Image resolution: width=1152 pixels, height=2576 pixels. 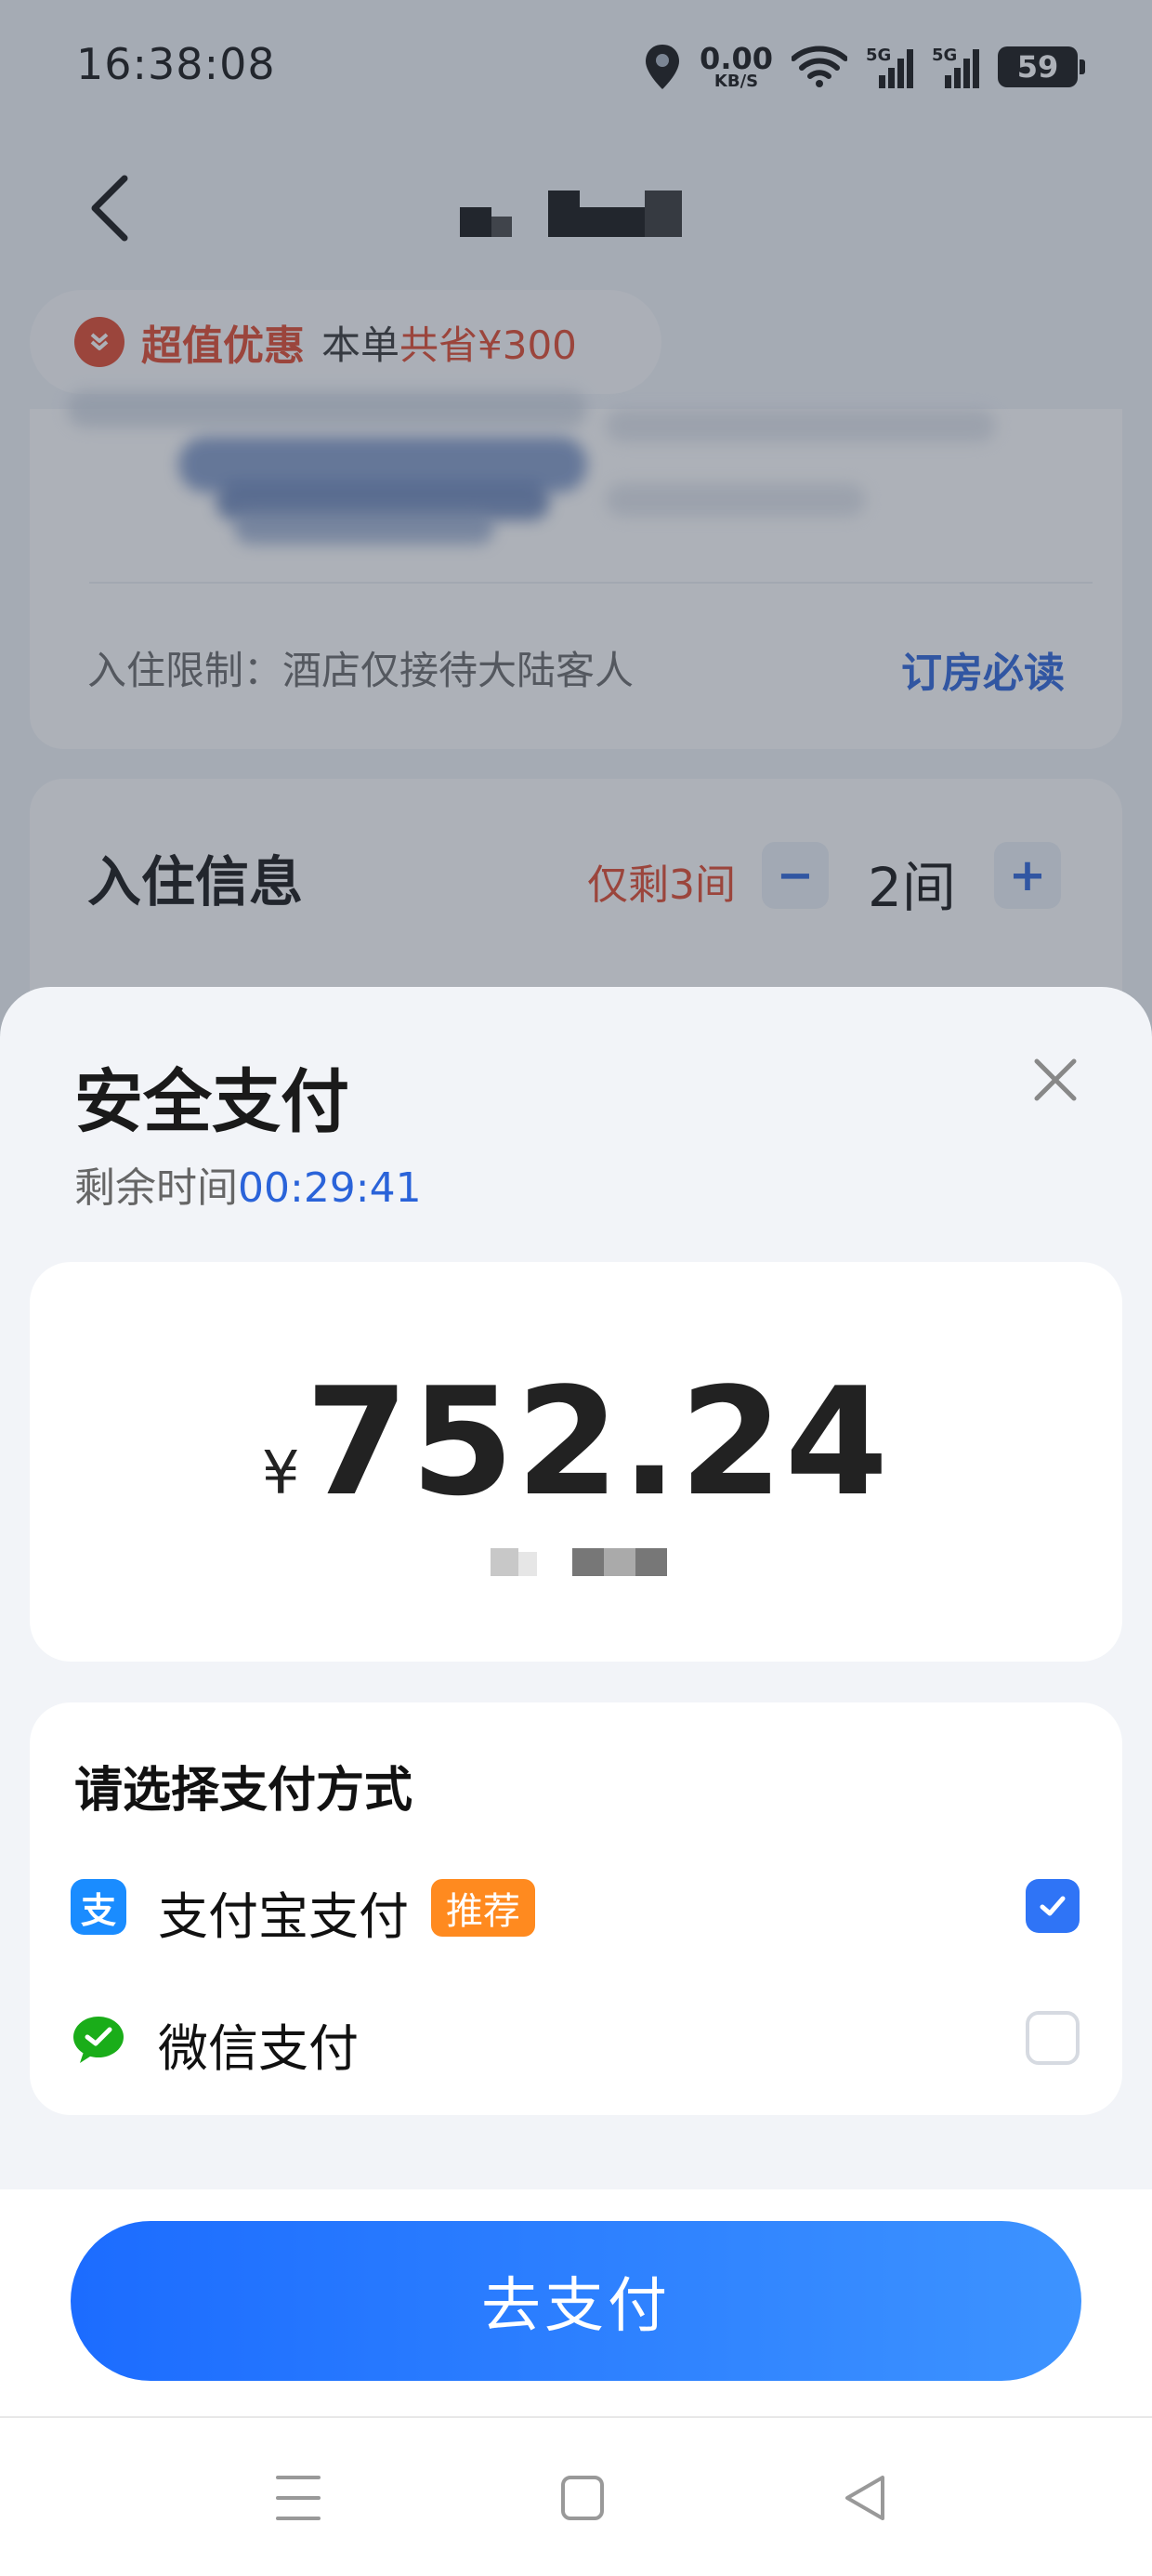 What do you see at coordinates (483, 1908) in the screenshot?
I see `recommend-badge: 推荐` at bounding box center [483, 1908].